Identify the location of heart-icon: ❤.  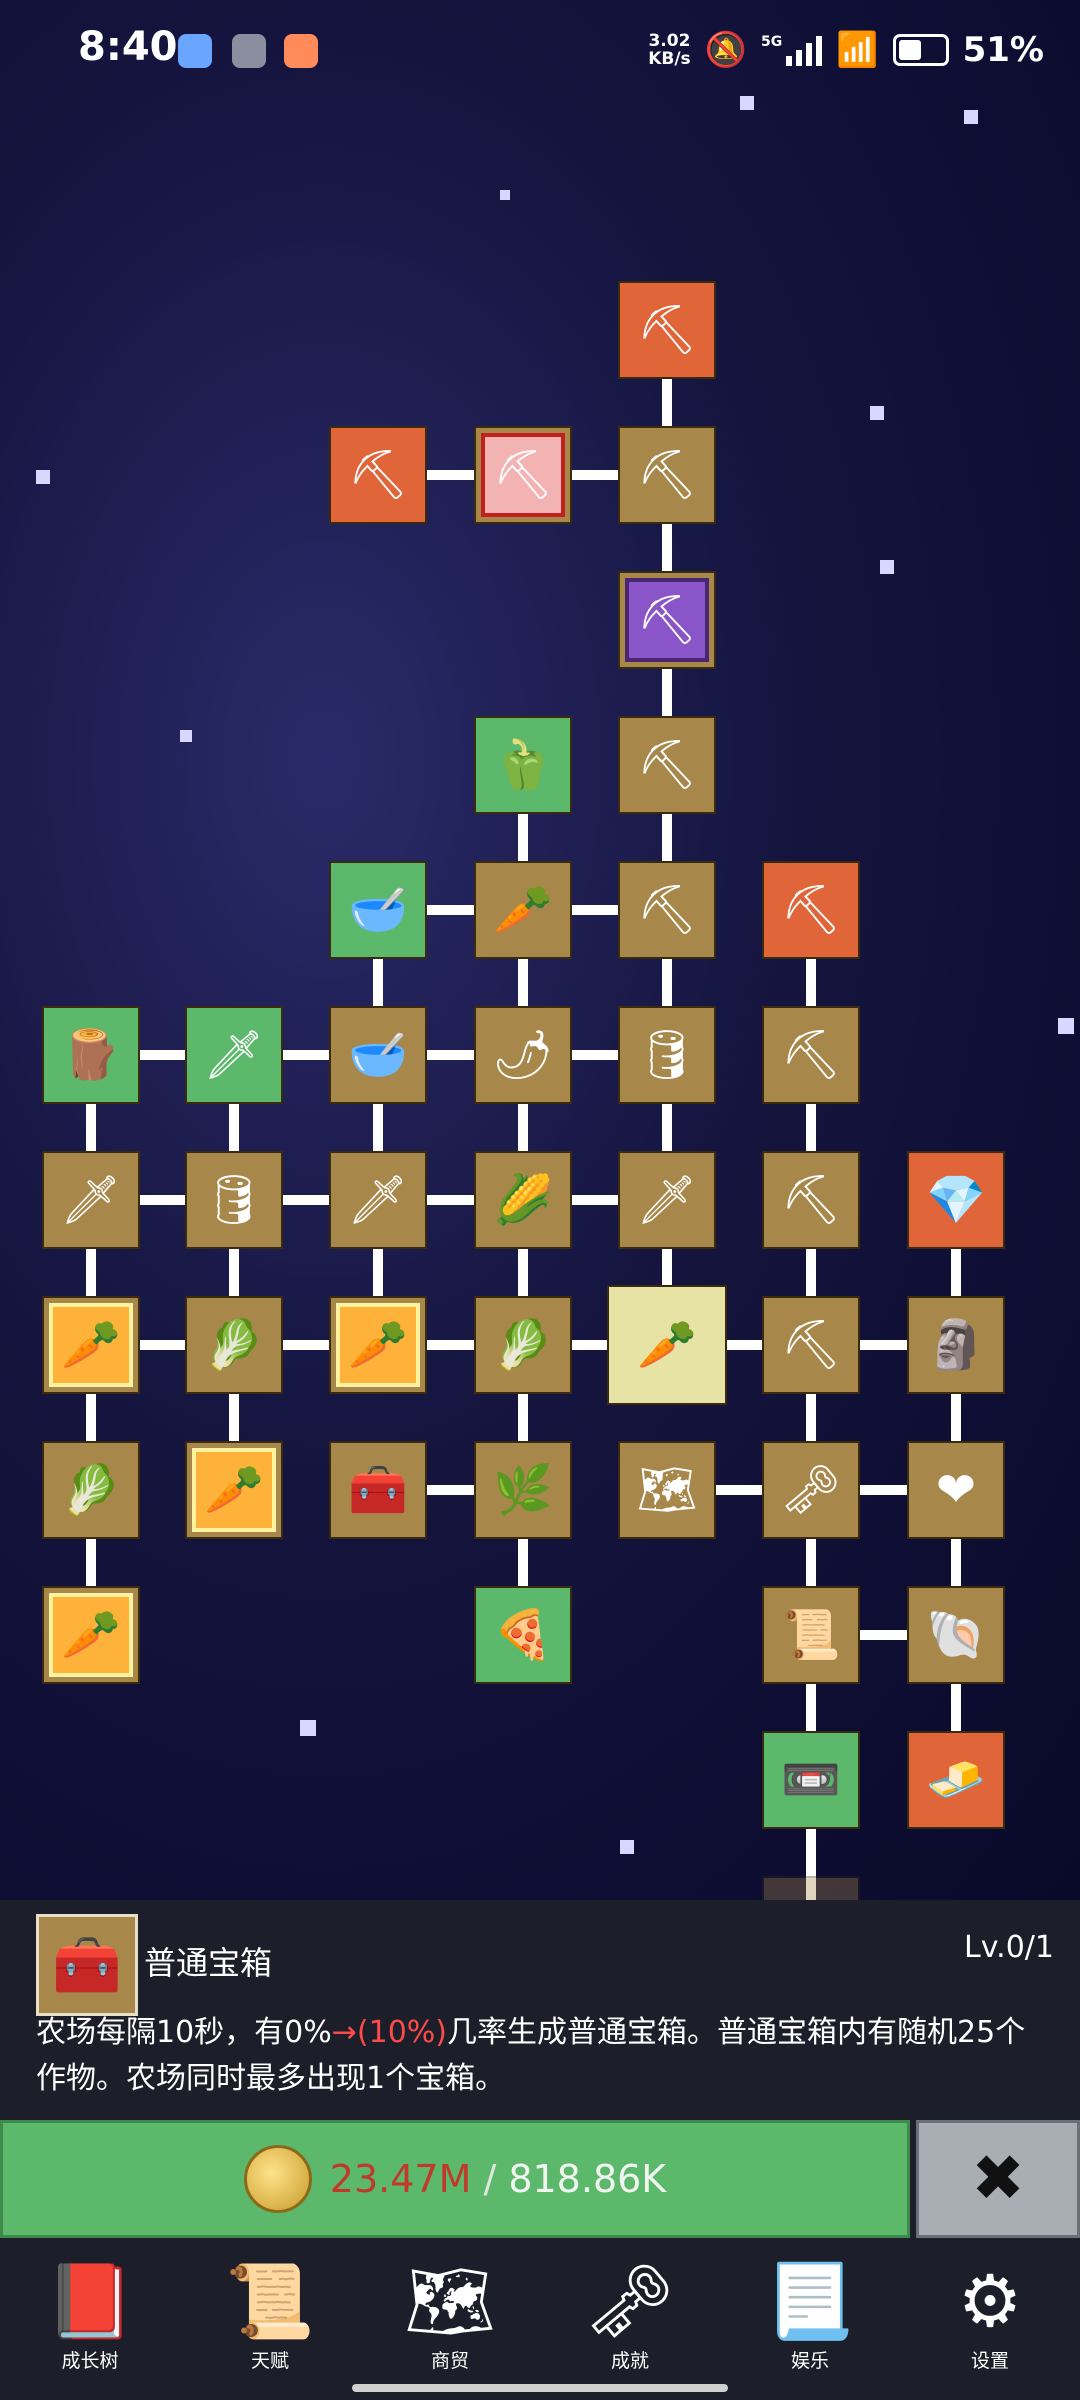
(956, 1490).